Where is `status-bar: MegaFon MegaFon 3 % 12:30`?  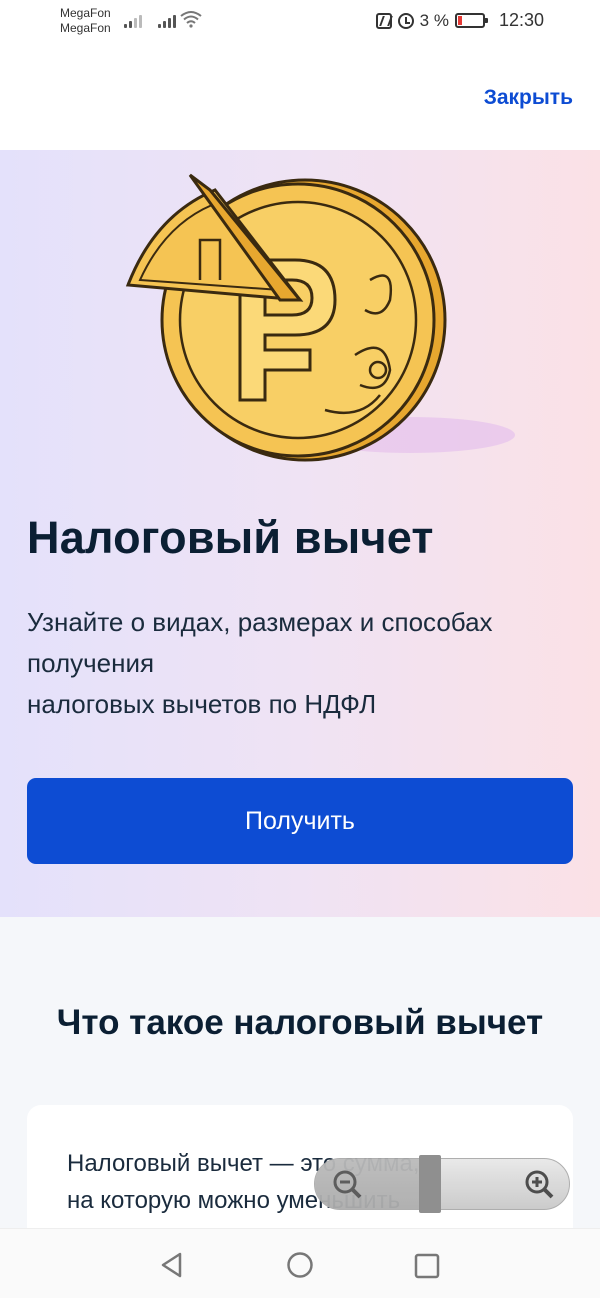
status-bar: MegaFon MegaFon 3 % 12:30 is located at coordinates (300, 22).